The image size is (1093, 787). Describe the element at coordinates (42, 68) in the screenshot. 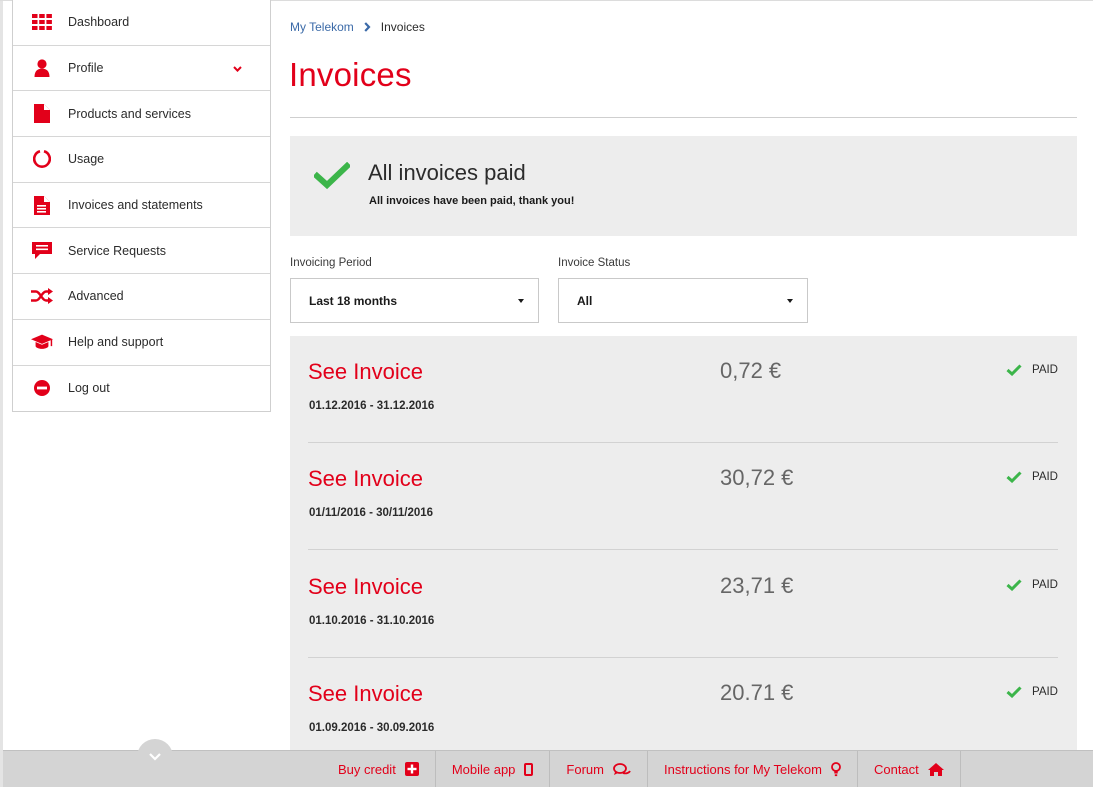

I see `user-icon` at that location.